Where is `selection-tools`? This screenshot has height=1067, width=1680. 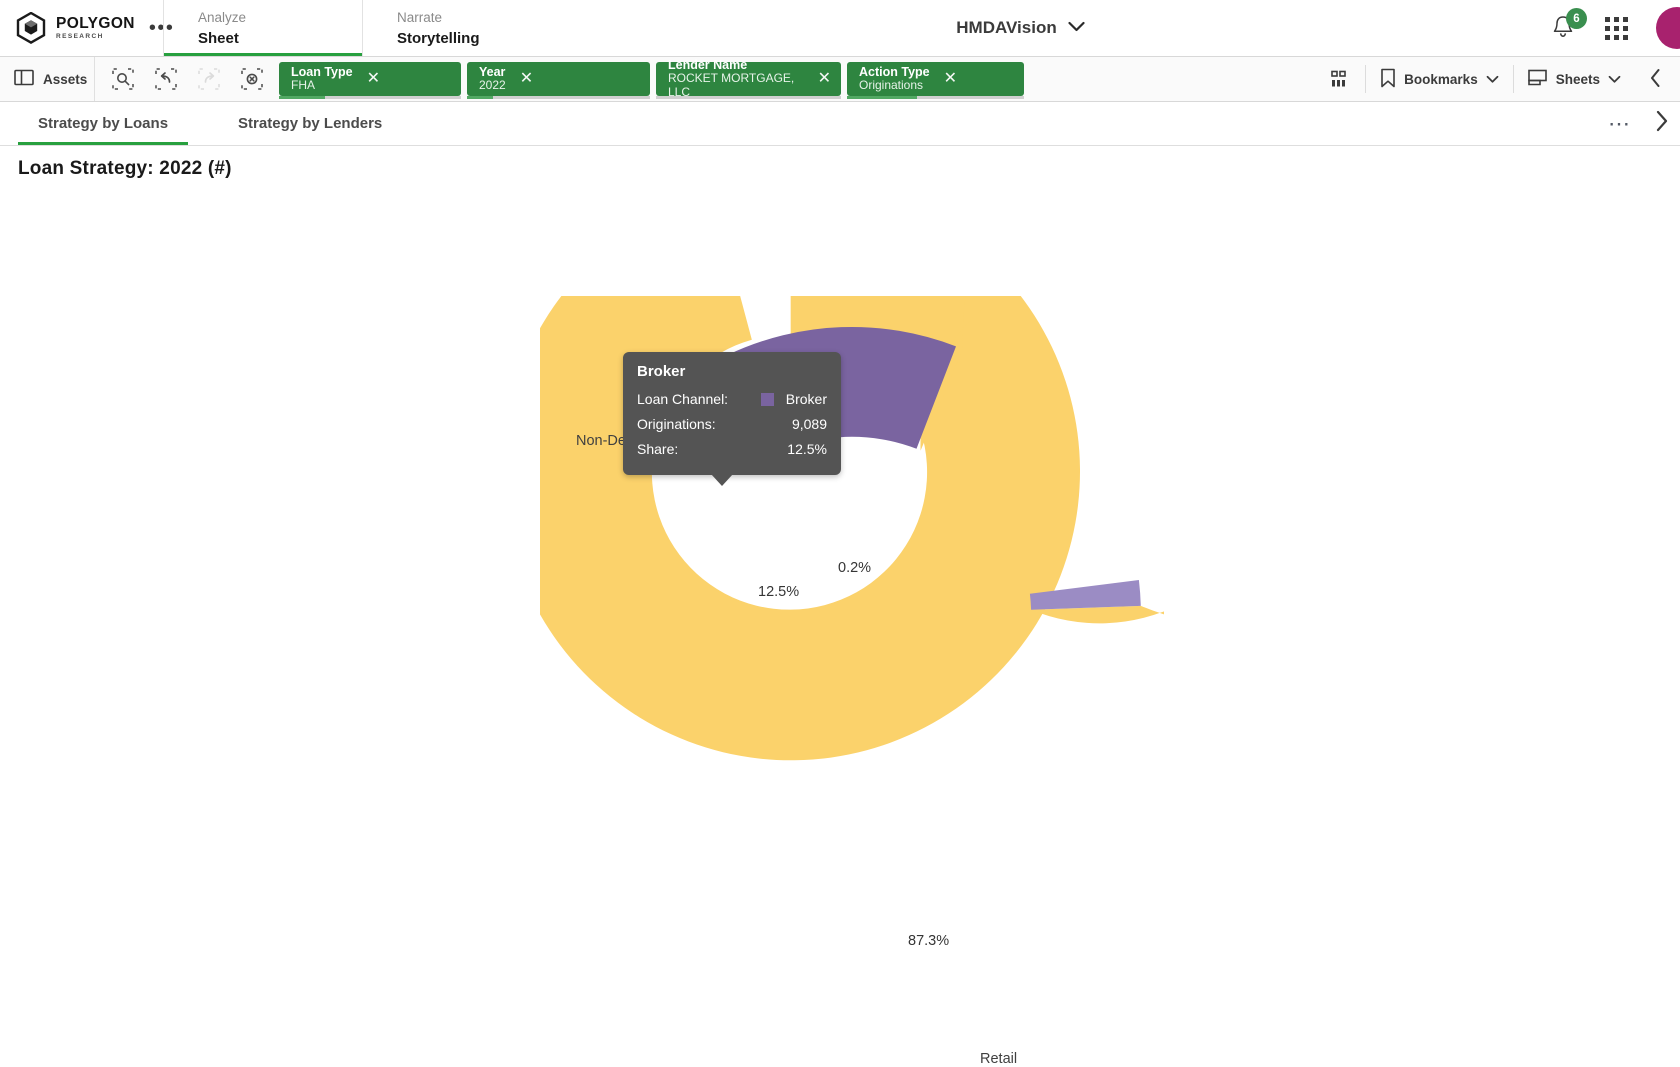
selection-tools is located at coordinates (187, 79).